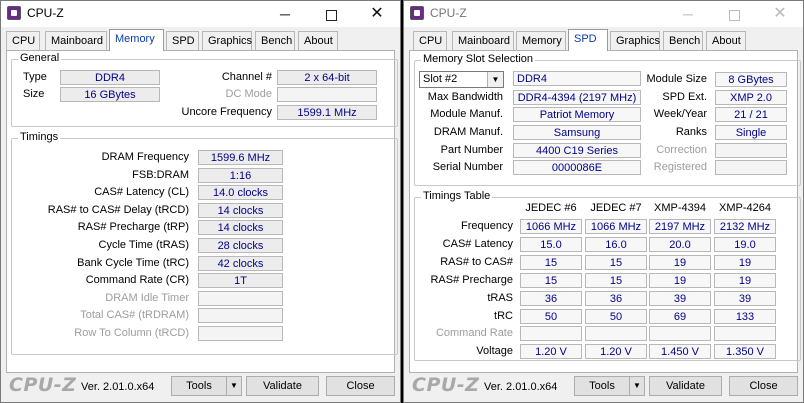 Image resolution: width=804 pixels, height=403 pixels. What do you see at coordinates (143, 245) in the screenshot?
I see `timing-label: Cycle Time (tRAS)` at bounding box center [143, 245].